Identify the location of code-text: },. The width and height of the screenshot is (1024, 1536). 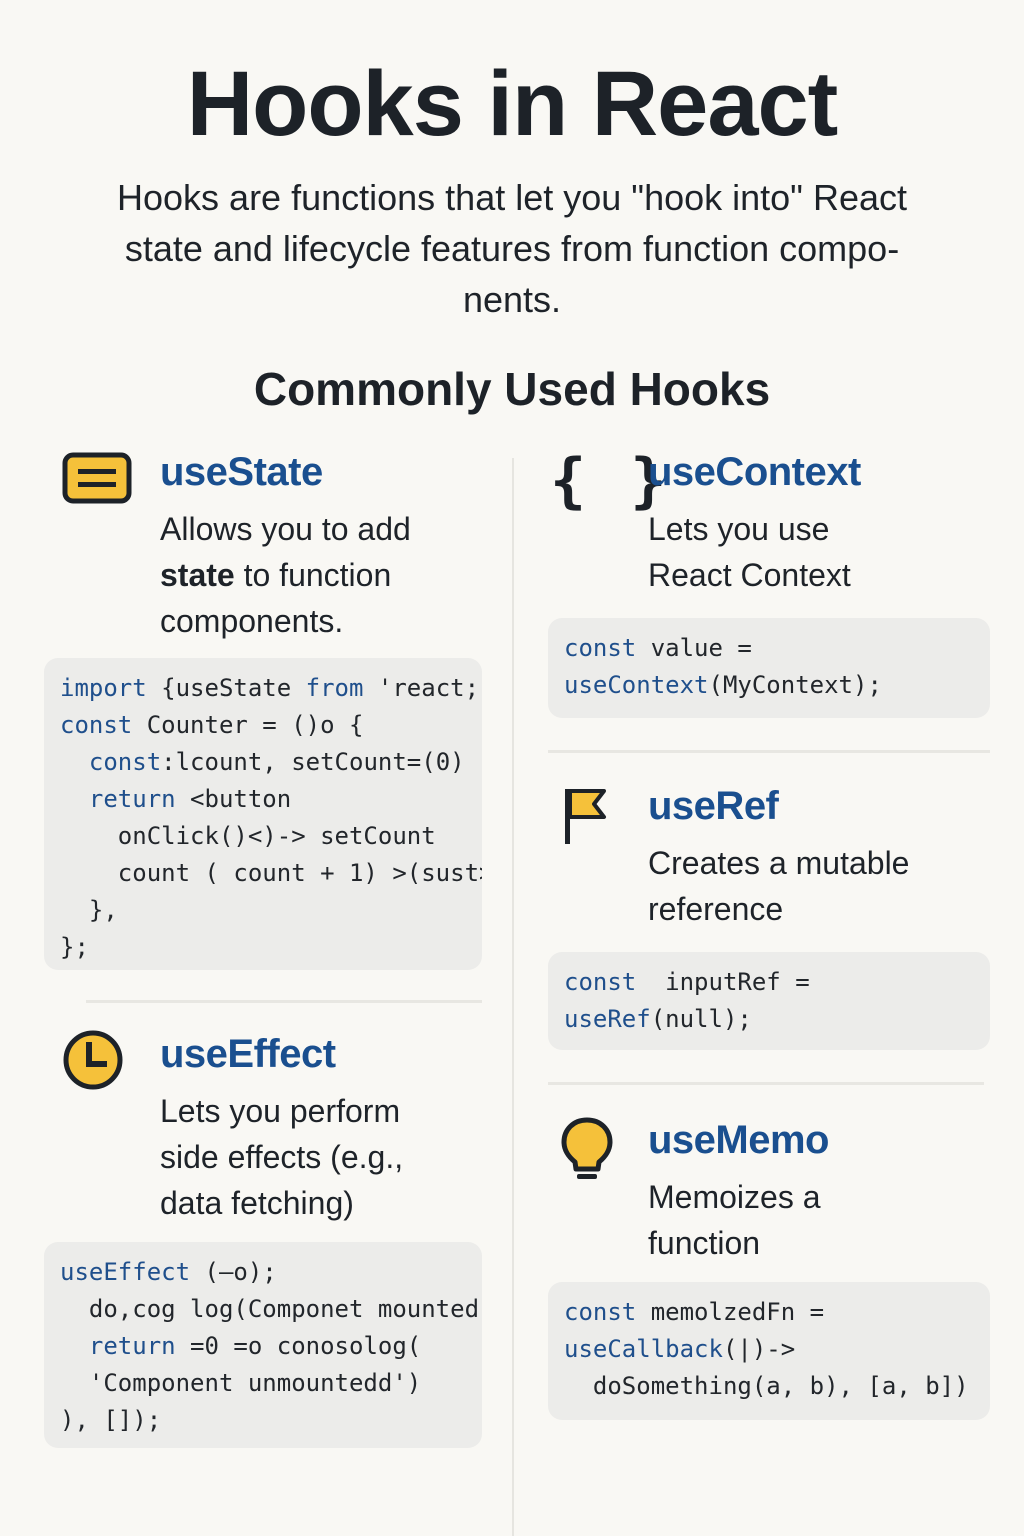
(89, 910).